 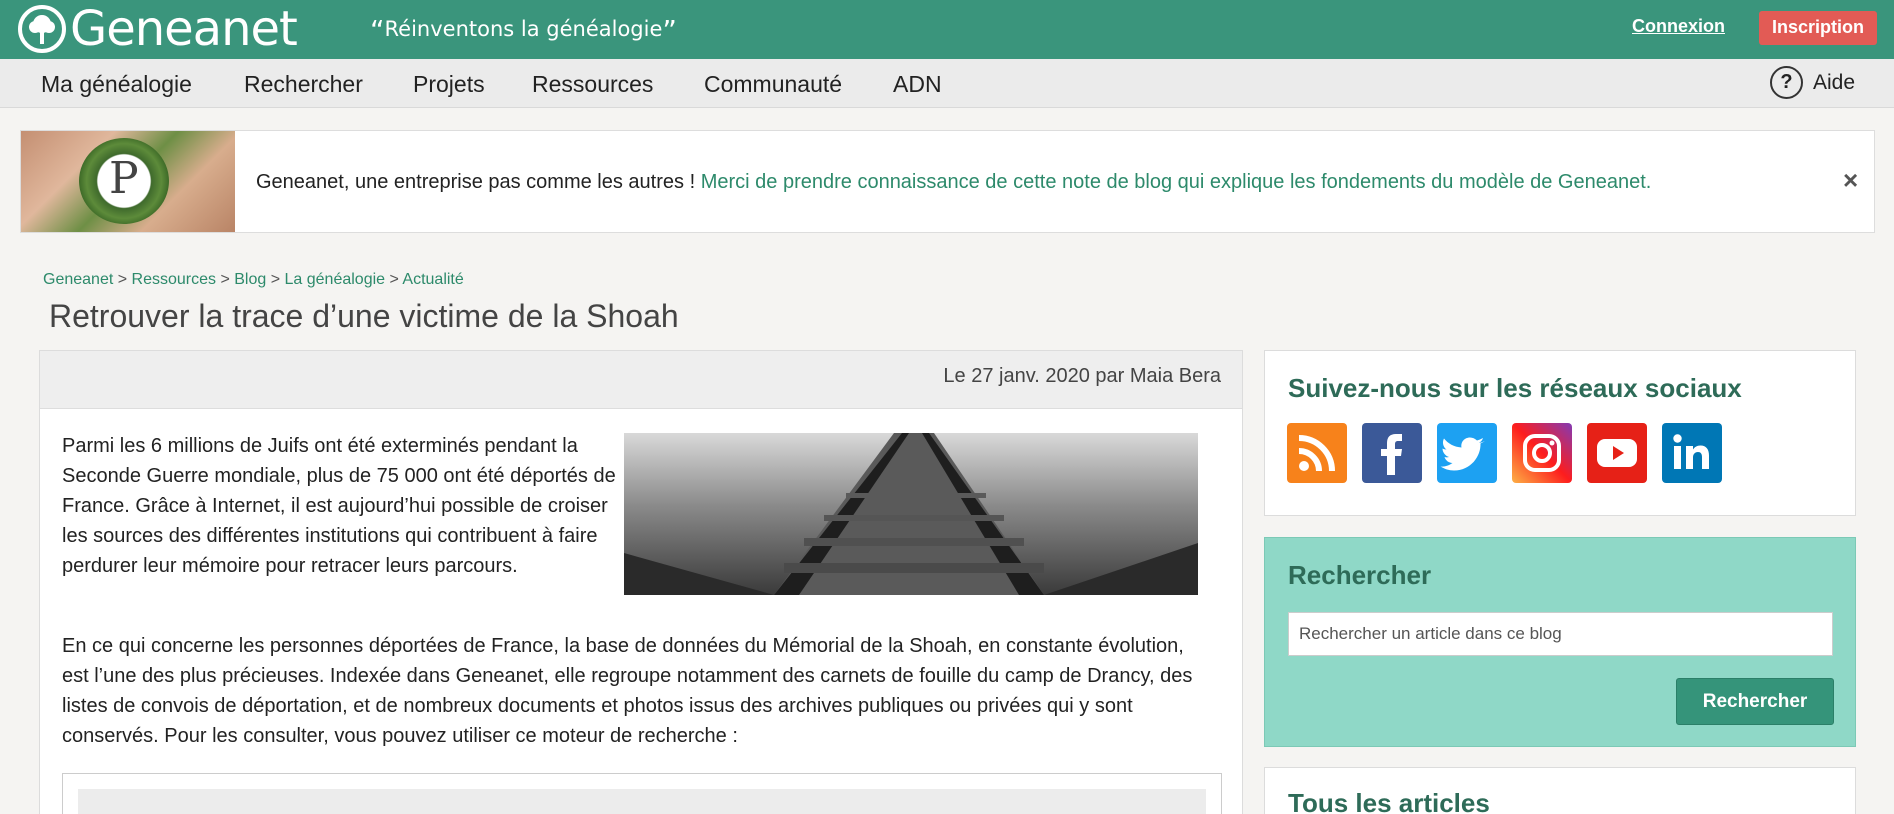 What do you see at coordinates (773, 84) in the screenshot?
I see `nav-item-communaute: Communauté` at bounding box center [773, 84].